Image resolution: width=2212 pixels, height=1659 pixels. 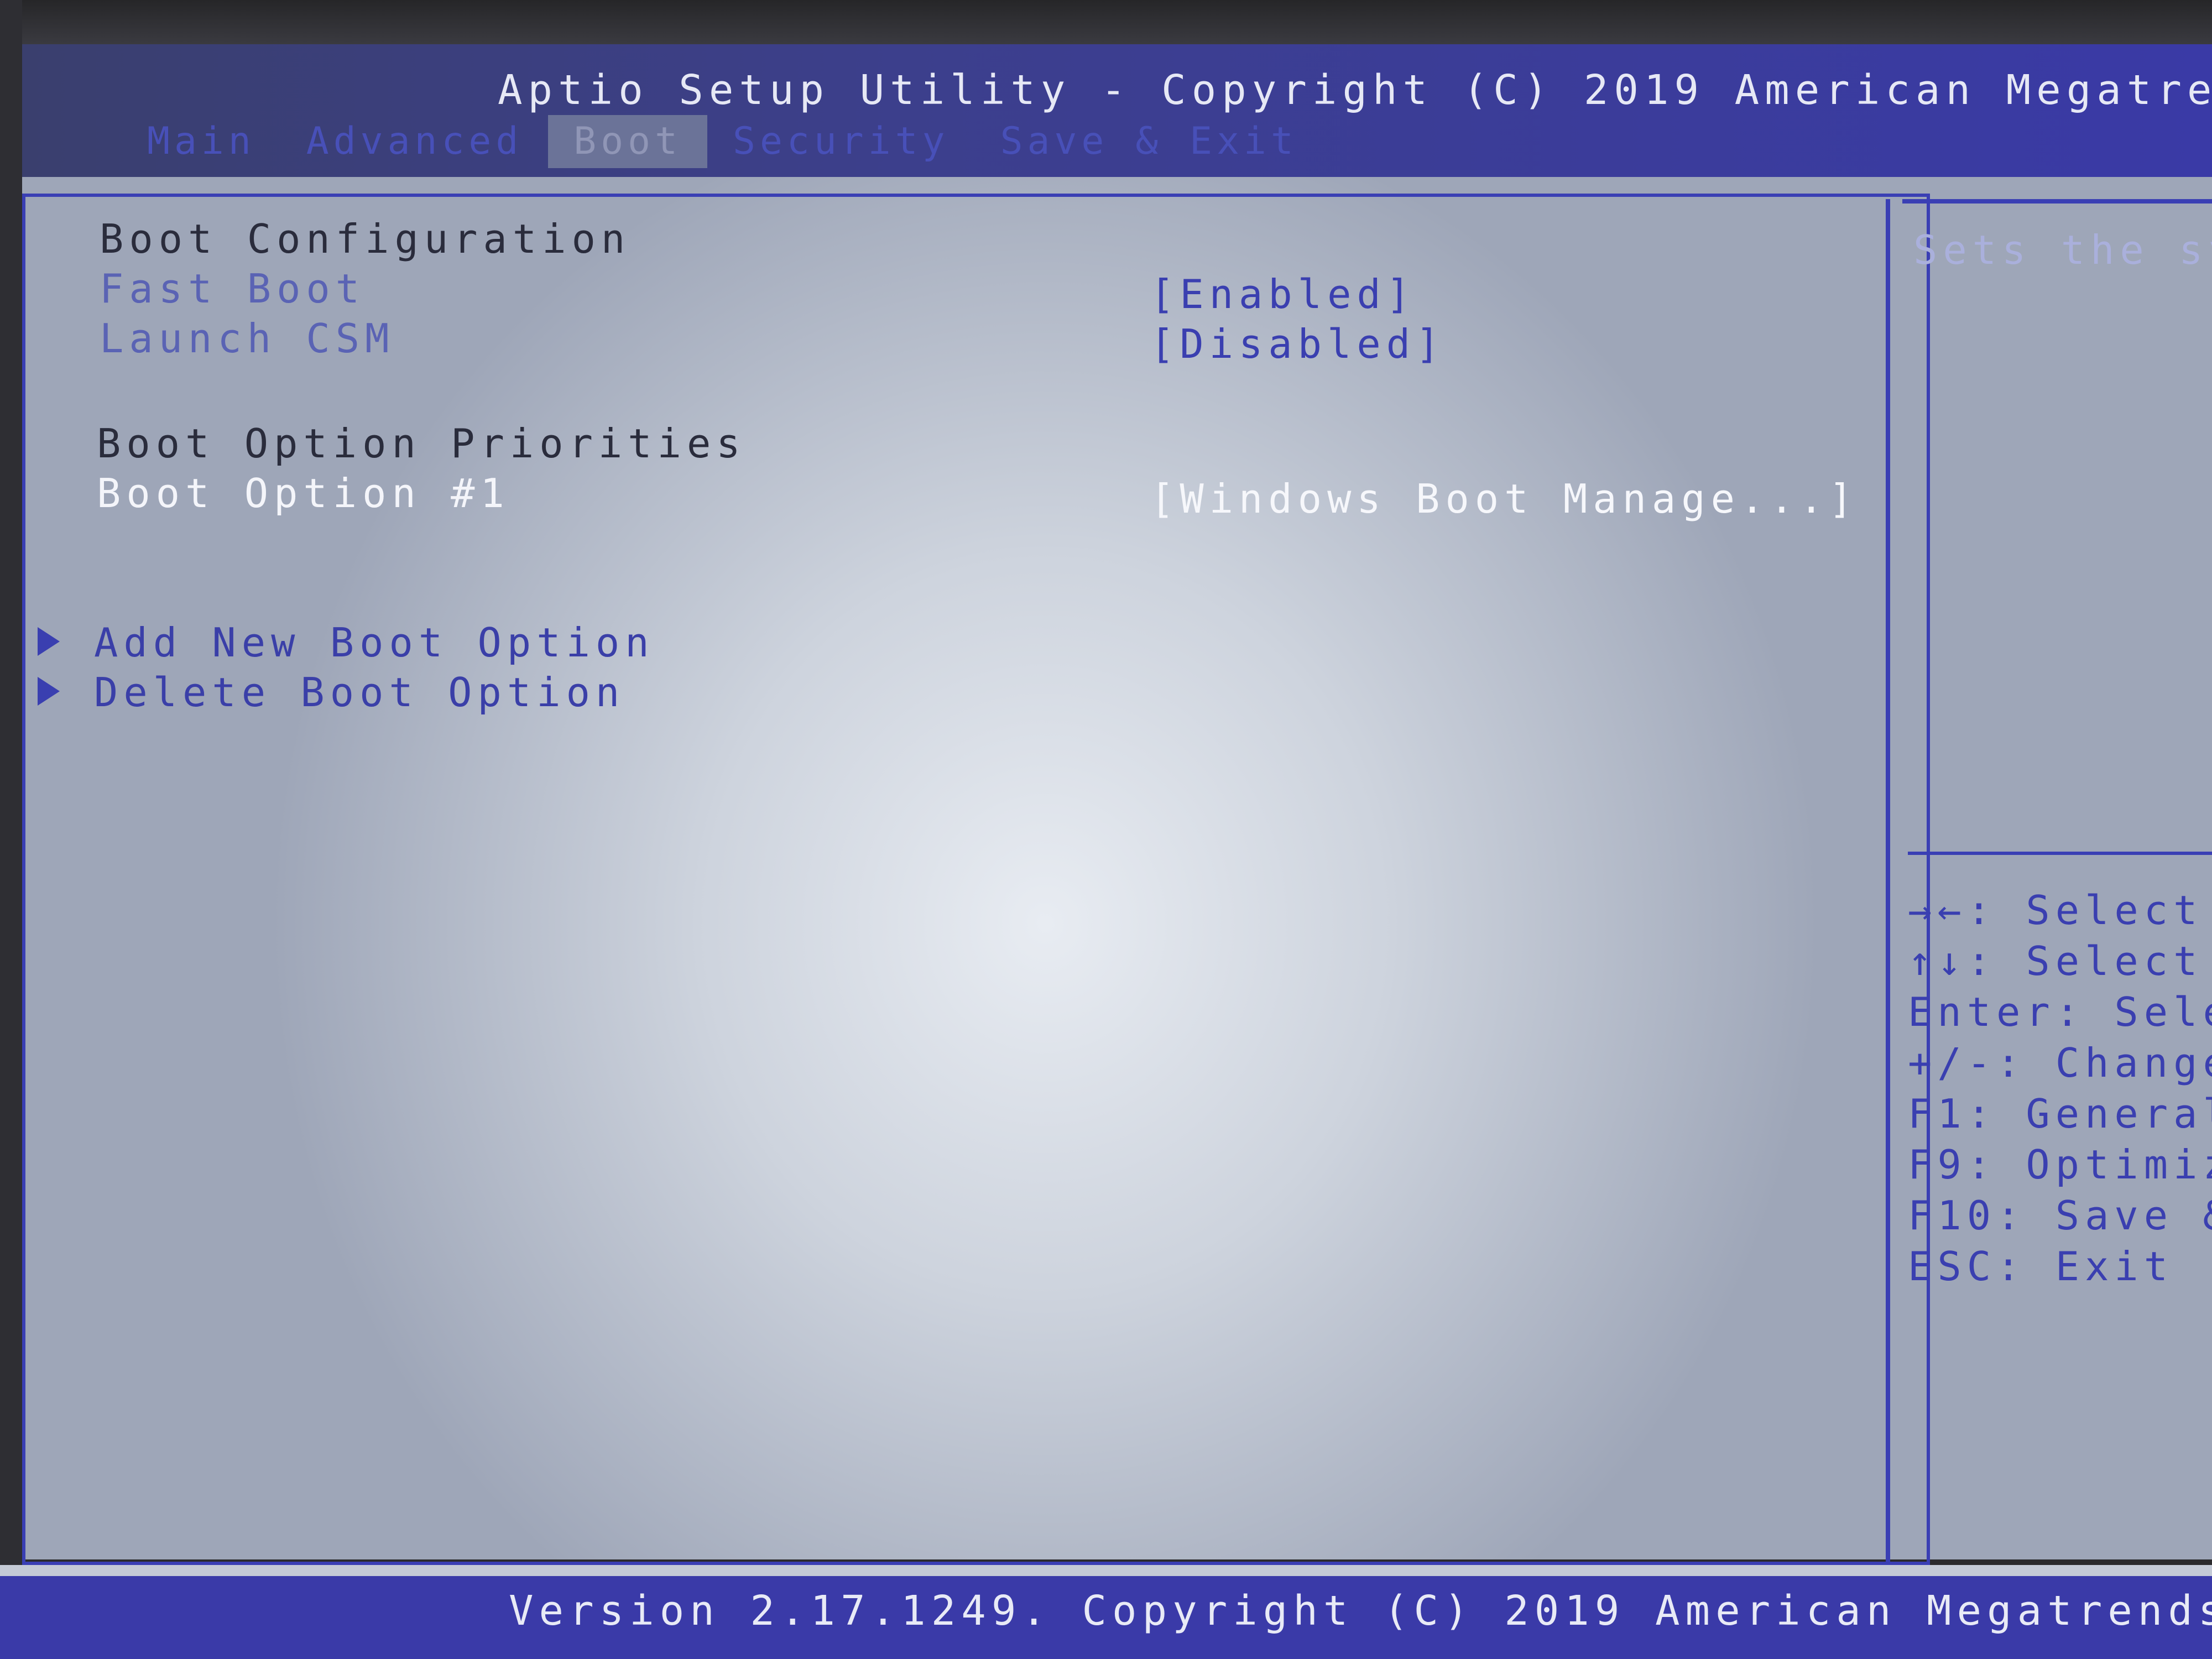 What do you see at coordinates (415, 141) in the screenshot?
I see `tab-advanced: Advanced` at bounding box center [415, 141].